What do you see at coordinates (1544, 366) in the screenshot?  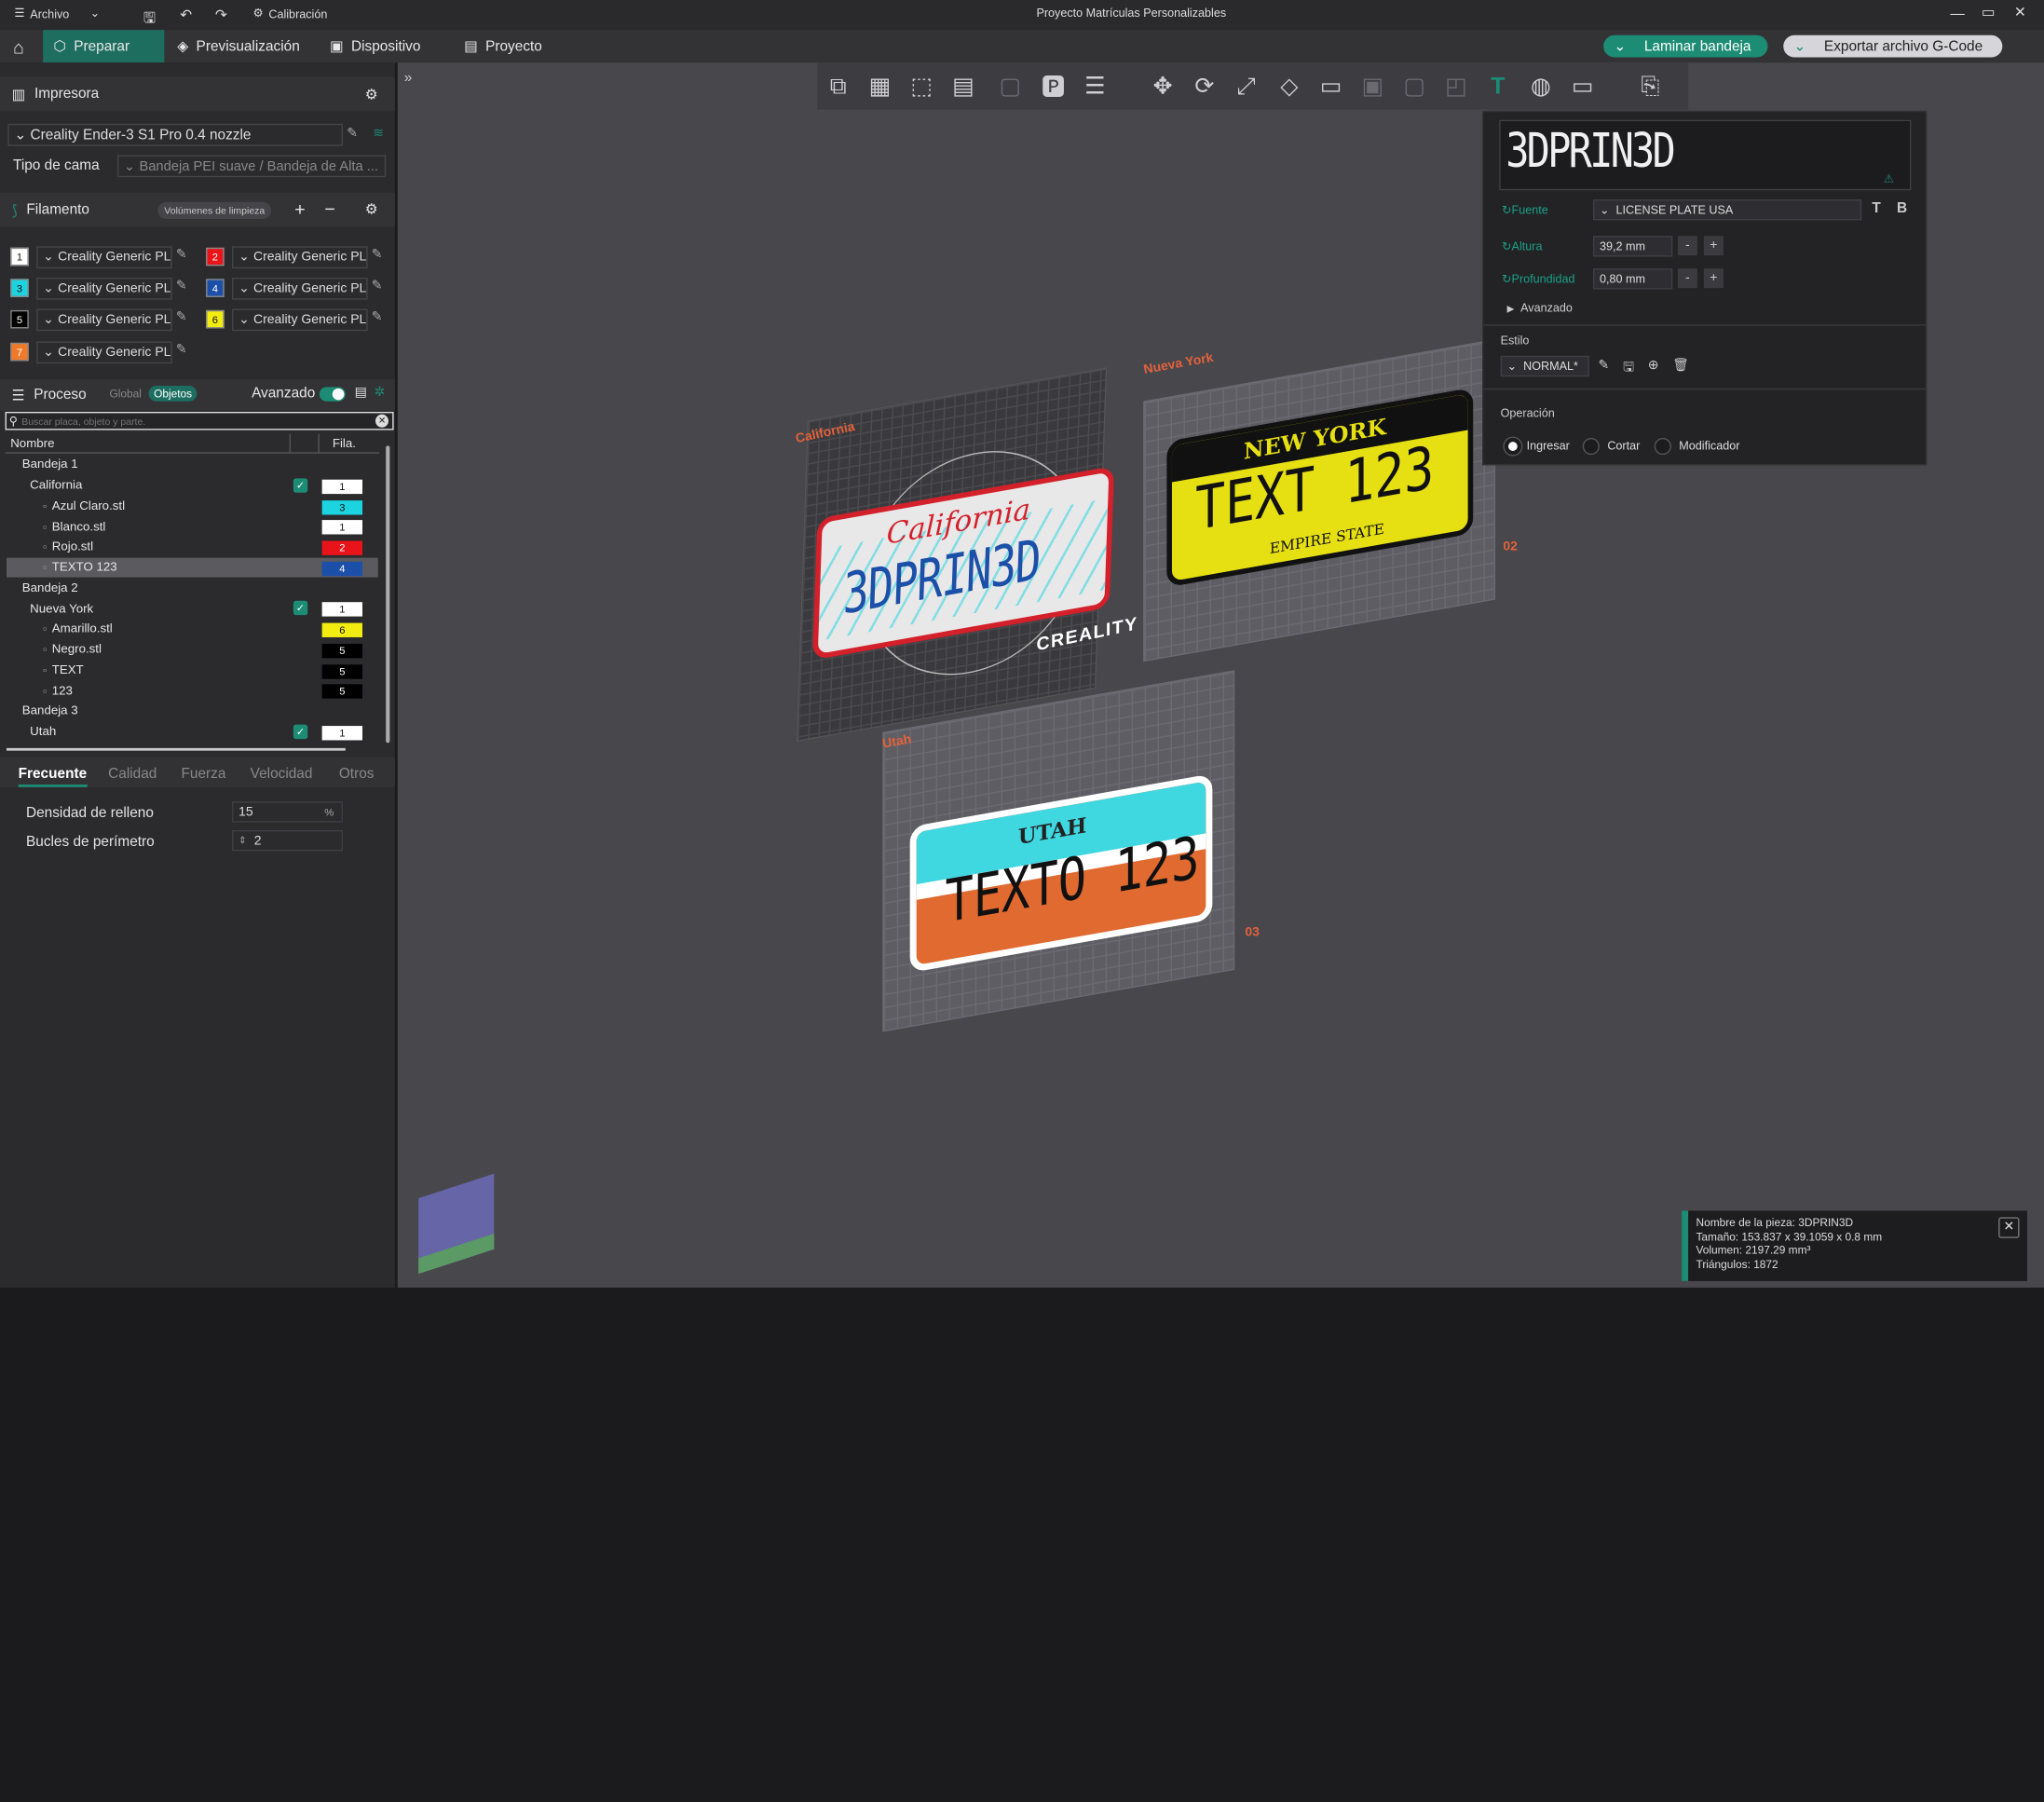 I see `style-select: ⌄ NORMAL*` at bounding box center [1544, 366].